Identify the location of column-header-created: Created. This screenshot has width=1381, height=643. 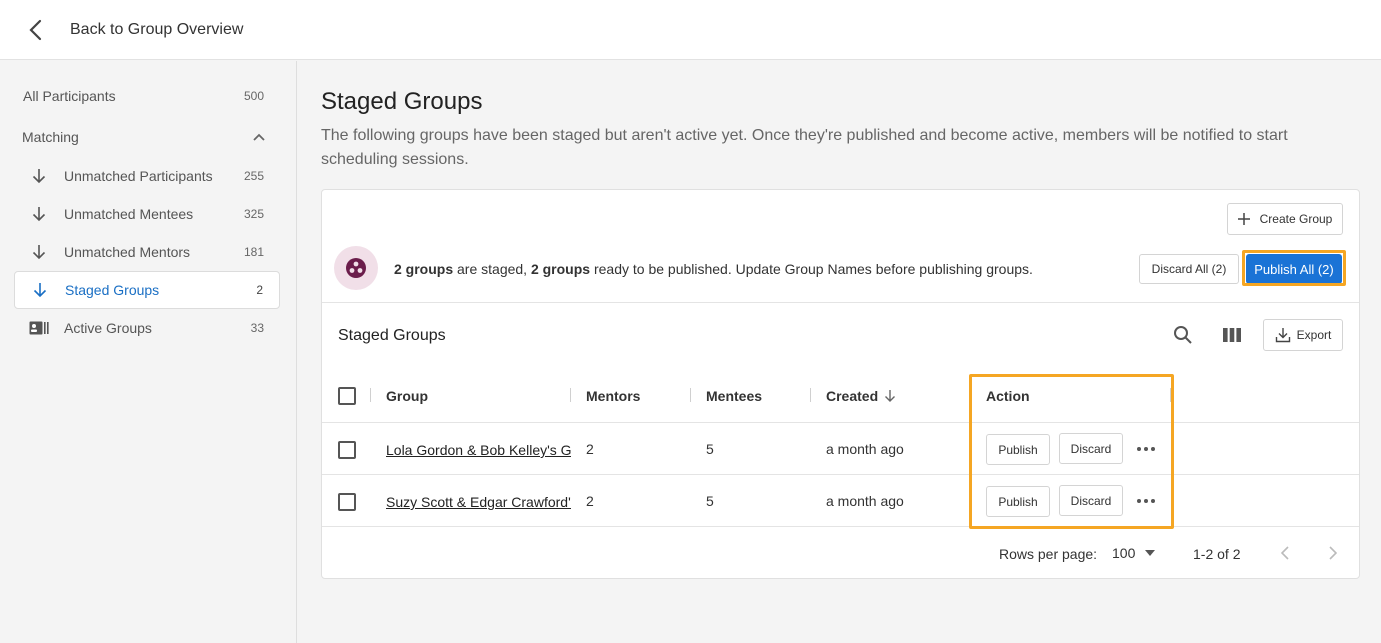
(861, 396).